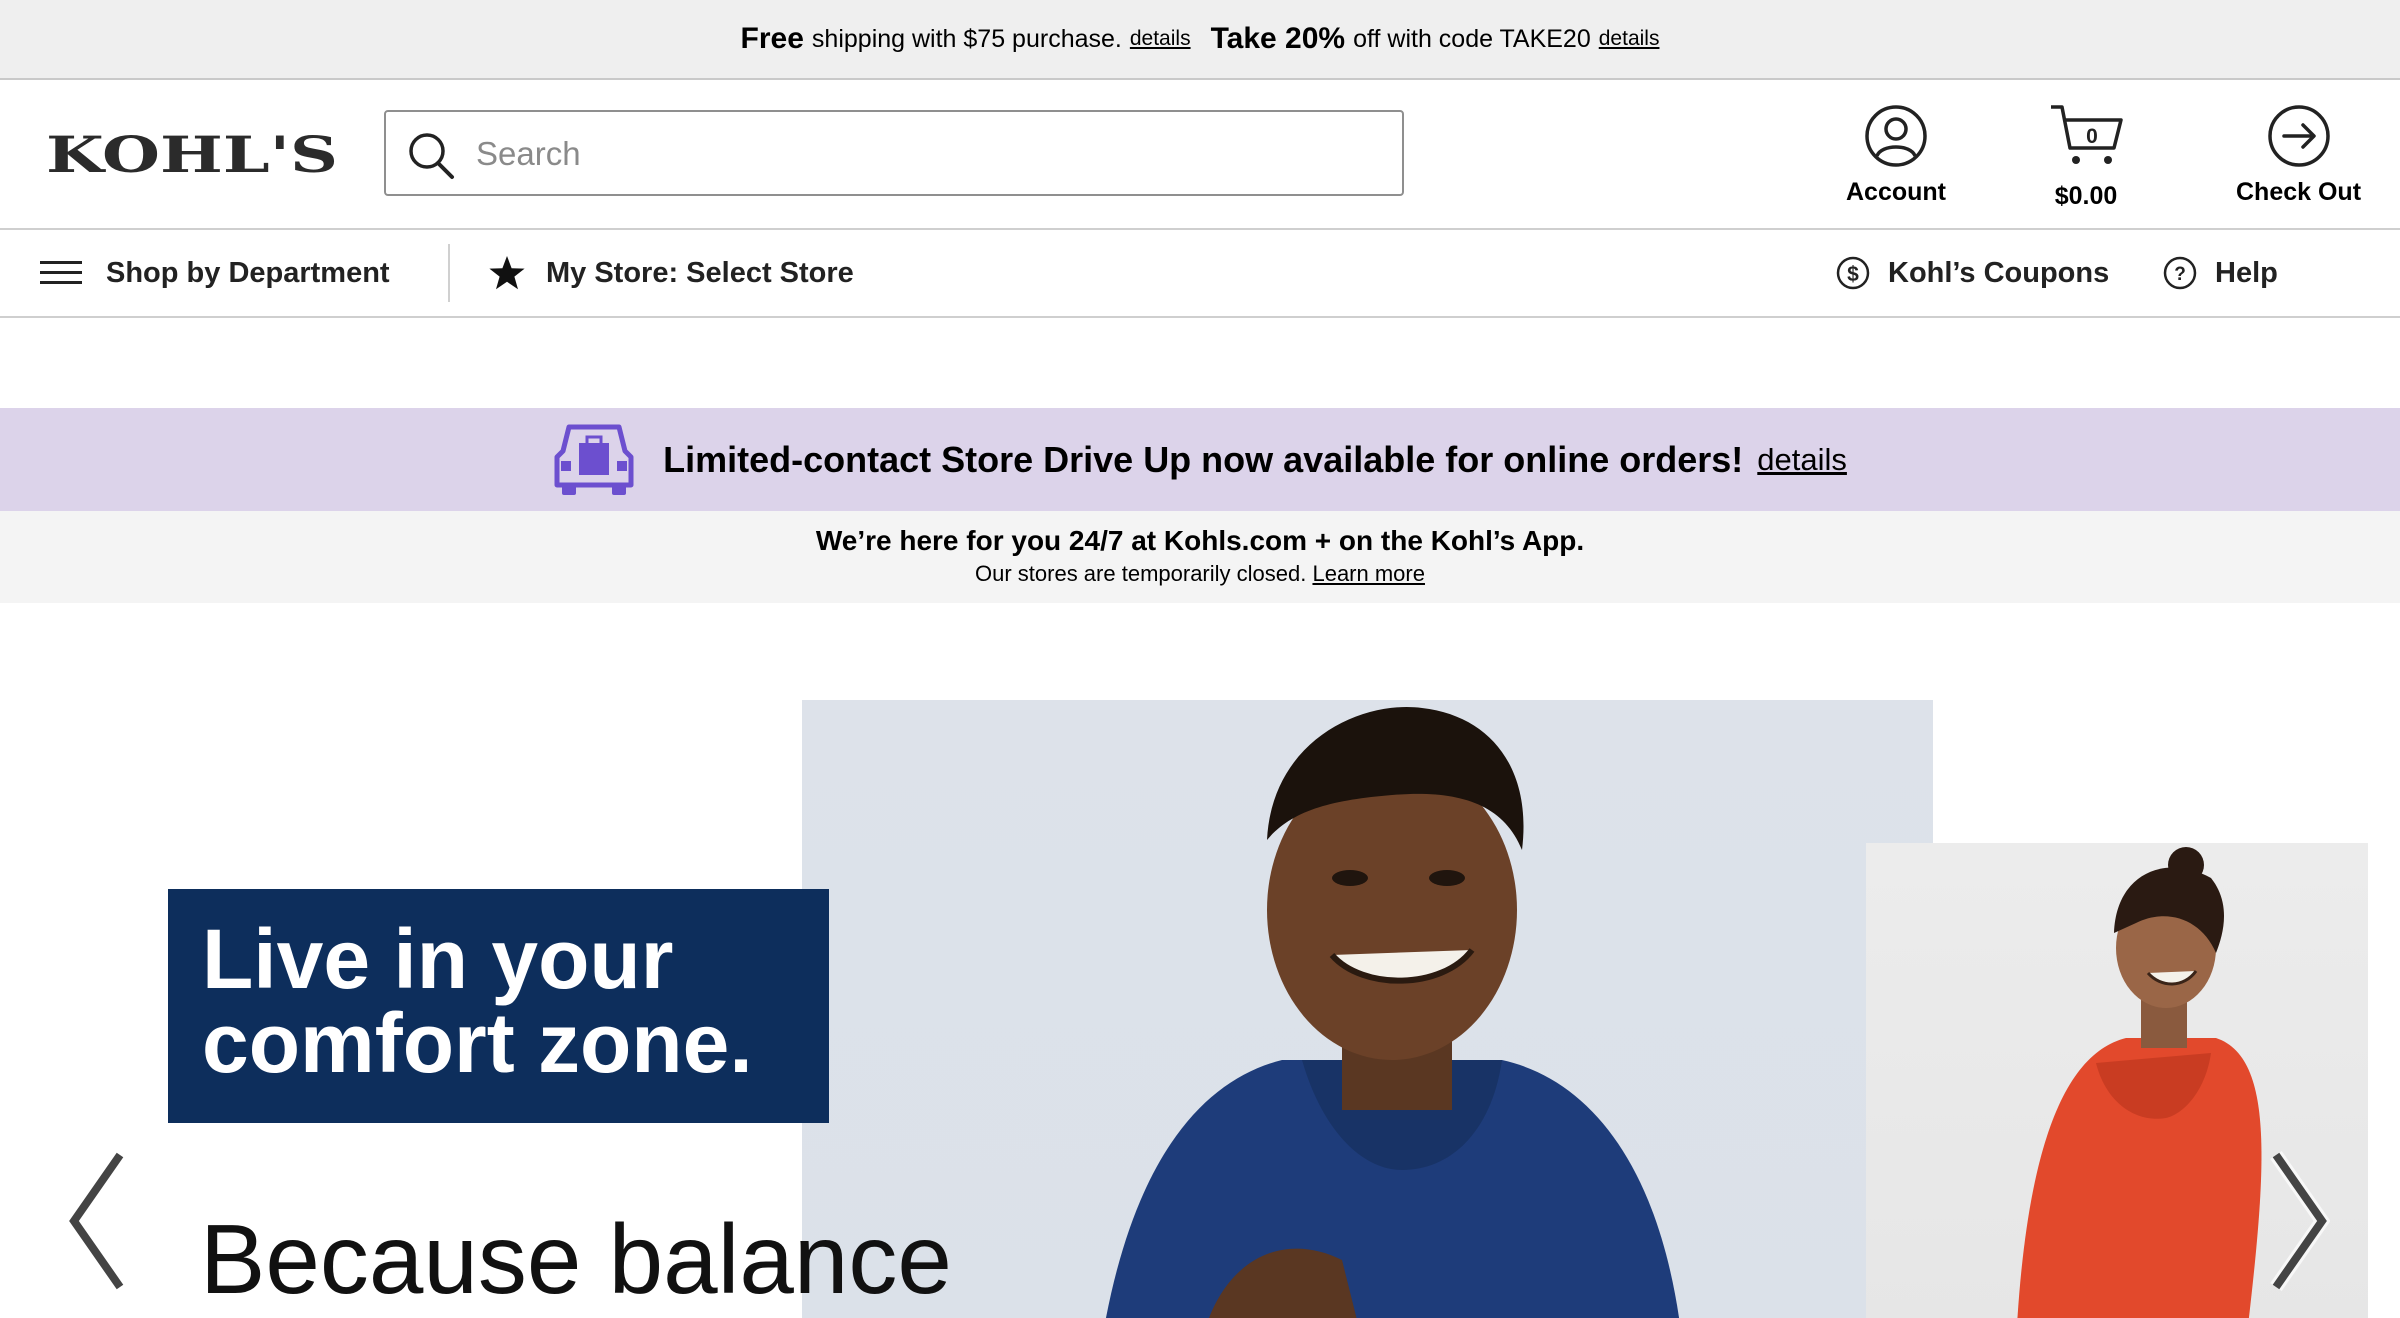  I want to click on learn-more-link: Learn more, so click(1368, 573).